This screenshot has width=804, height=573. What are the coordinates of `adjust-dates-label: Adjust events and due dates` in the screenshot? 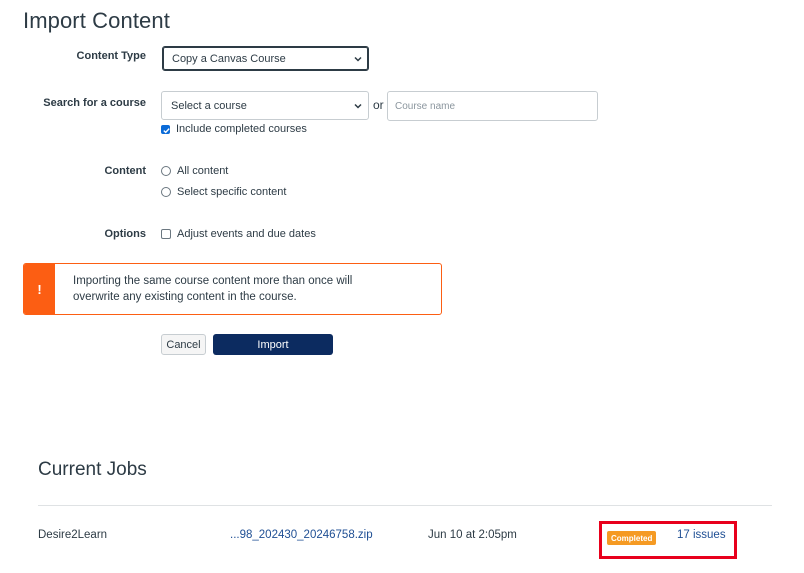 It's located at (246, 234).